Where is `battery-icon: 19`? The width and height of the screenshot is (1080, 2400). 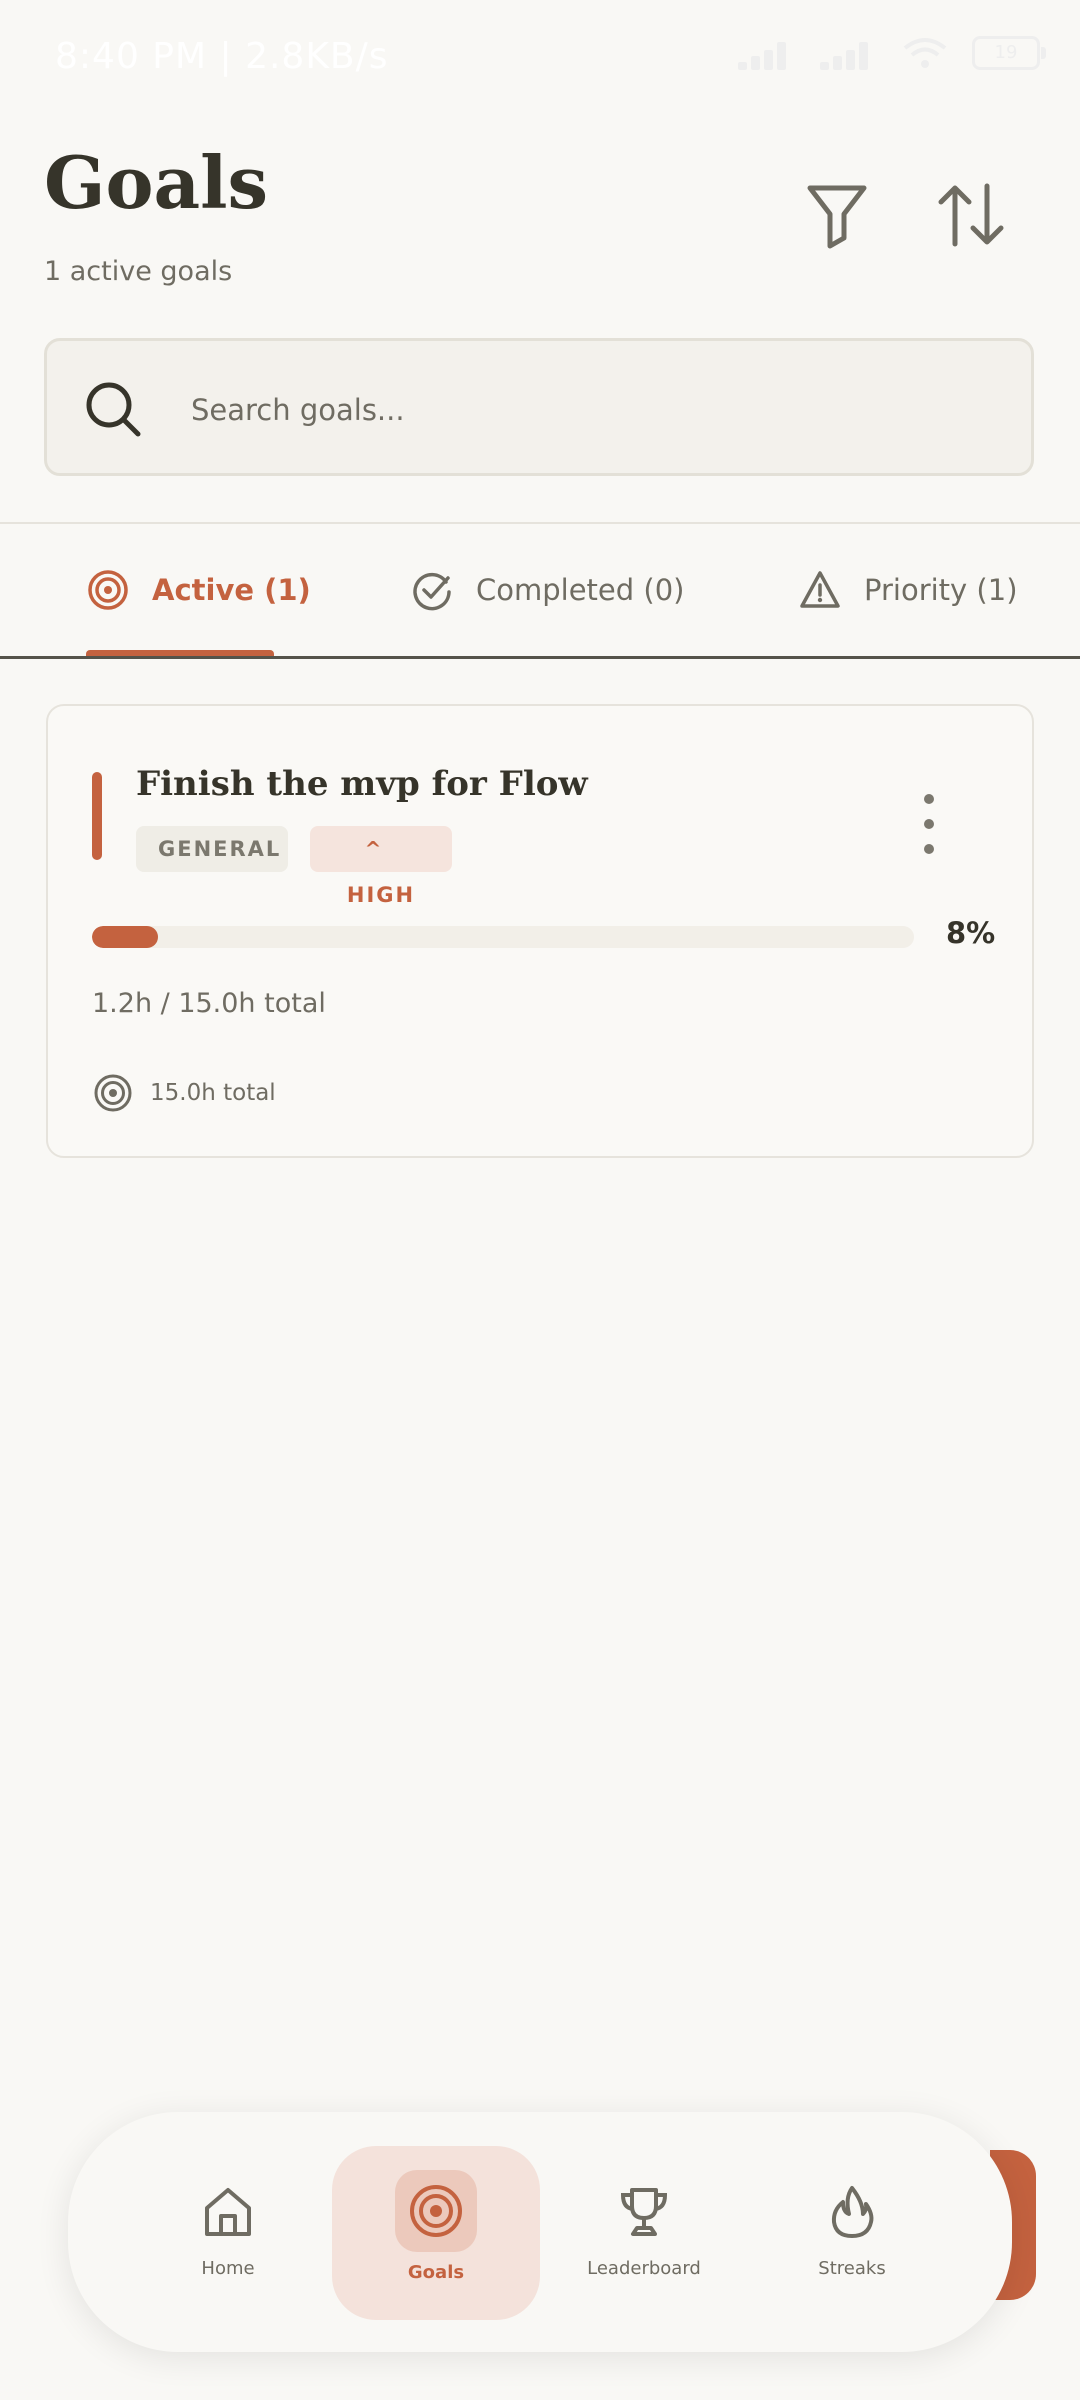 battery-icon: 19 is located at coordinates (1009, 53).